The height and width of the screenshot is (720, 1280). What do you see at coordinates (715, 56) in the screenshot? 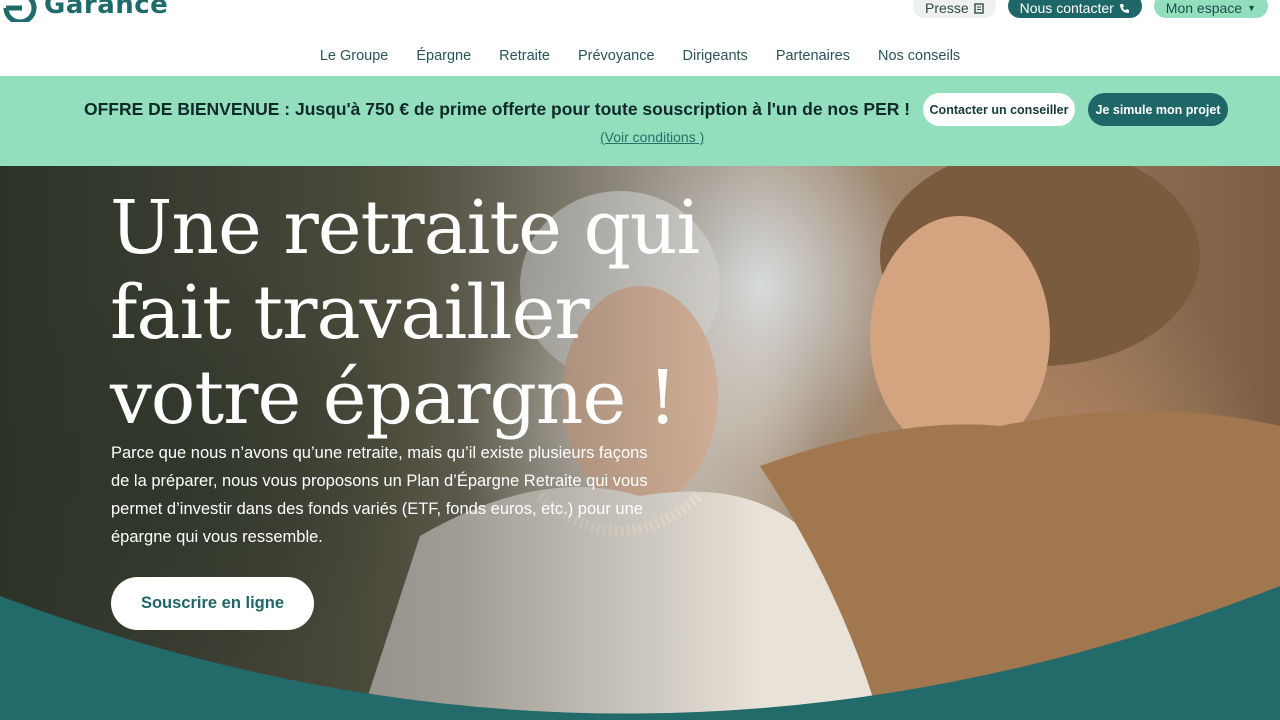
I see `nav-item-dirigeants: Dirigeants` at bounding box center [715, 56].